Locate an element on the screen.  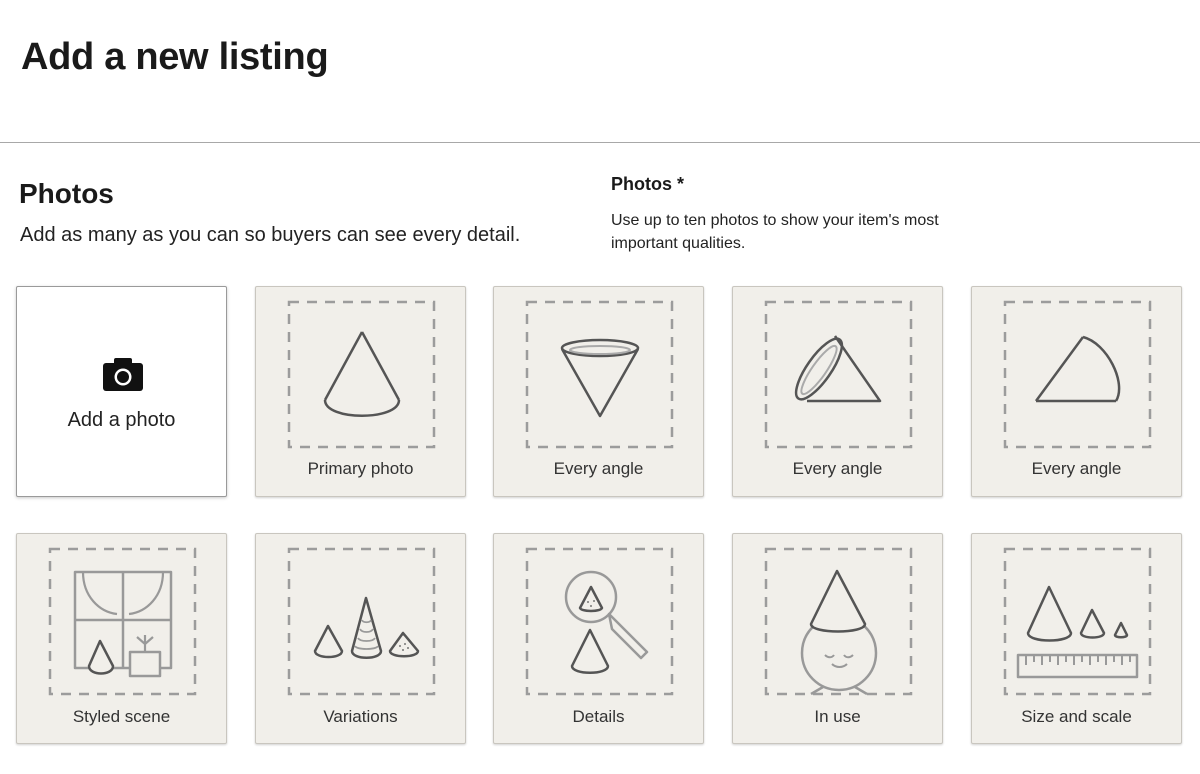
cone-variations-icon is located at coordinates (366, 627).